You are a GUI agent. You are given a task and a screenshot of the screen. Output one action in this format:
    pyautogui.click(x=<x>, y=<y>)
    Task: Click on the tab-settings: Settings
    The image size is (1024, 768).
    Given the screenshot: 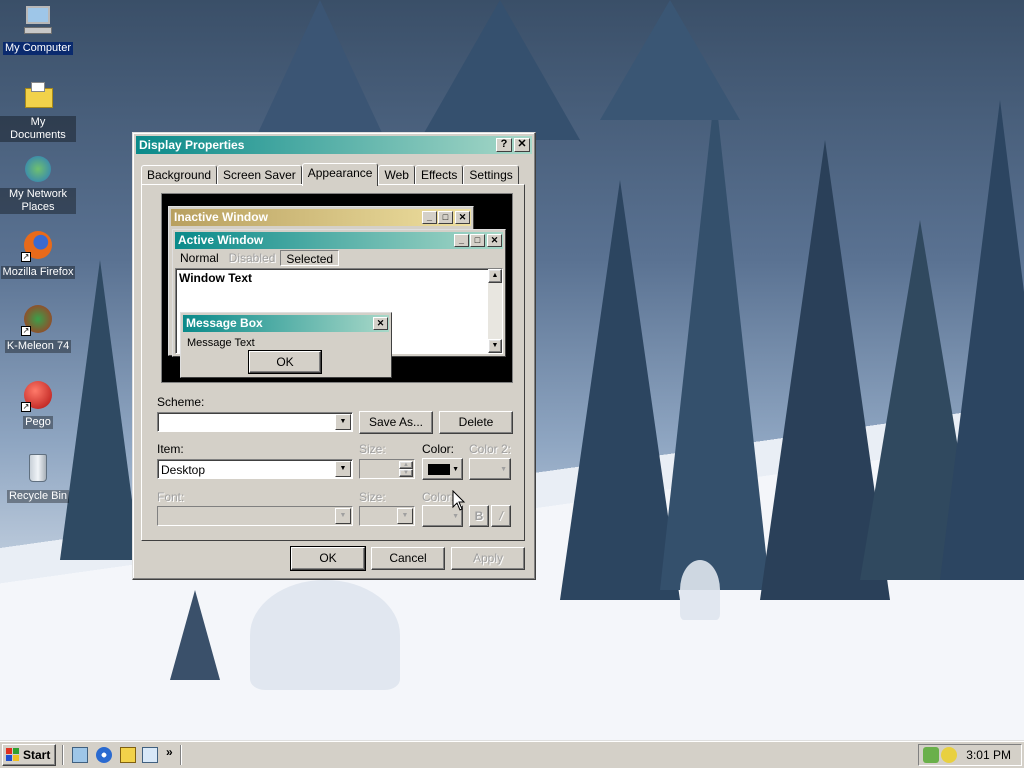 What is the action you would take?
    pyautogui.click(x=491, y=175)
    